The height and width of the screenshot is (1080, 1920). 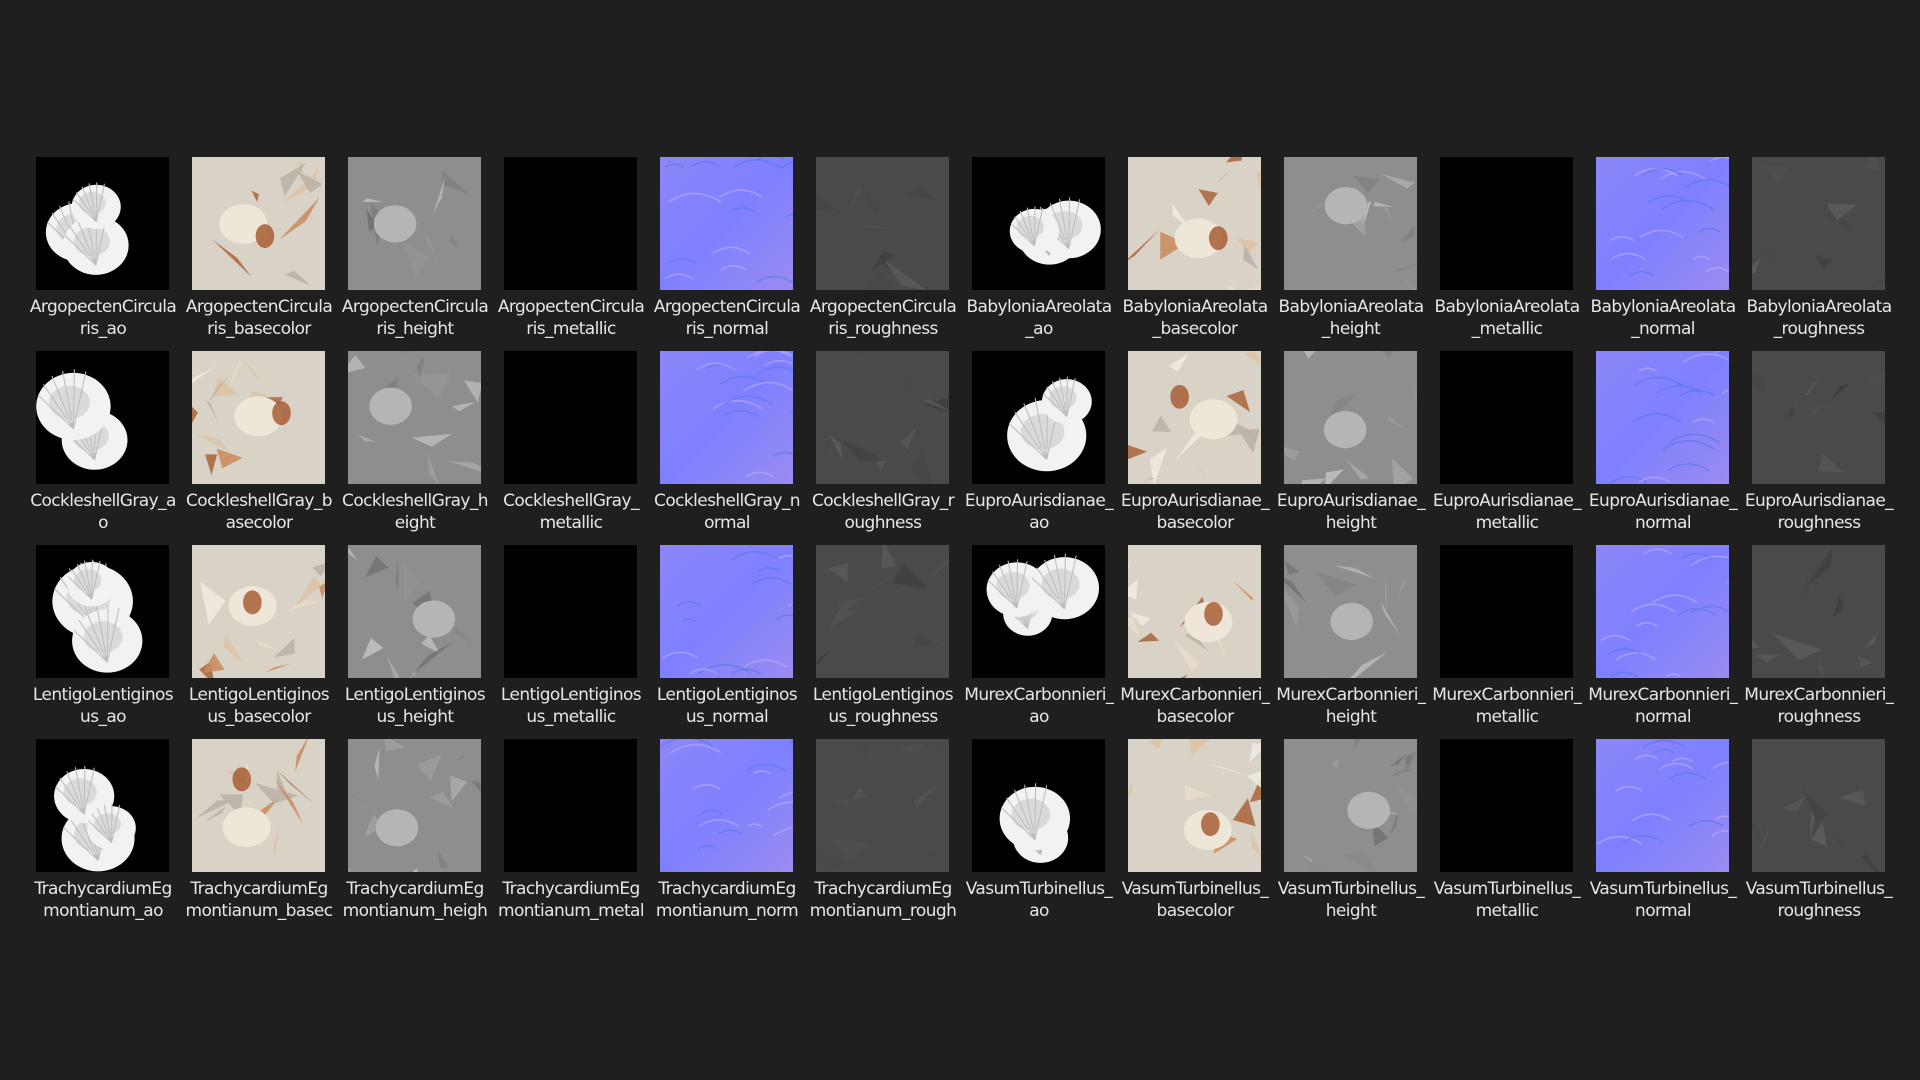 What do you see at coordinates (262, 254) in the screenshot?
I see `file-item: ArgopectenCircularis_basecolor` at bounding box center [262, 254].